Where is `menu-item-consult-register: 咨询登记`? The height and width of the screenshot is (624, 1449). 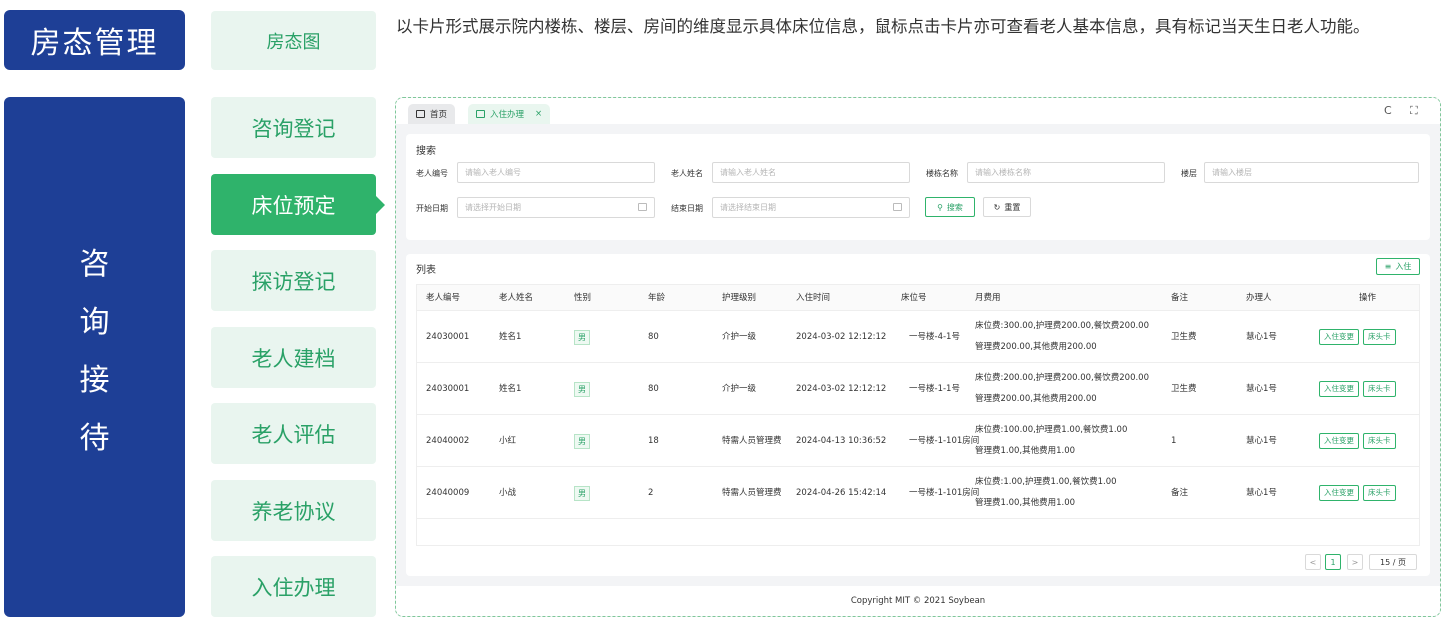 menu-item-consult-register: 咨询登记 is located at coordinates (293, 127).